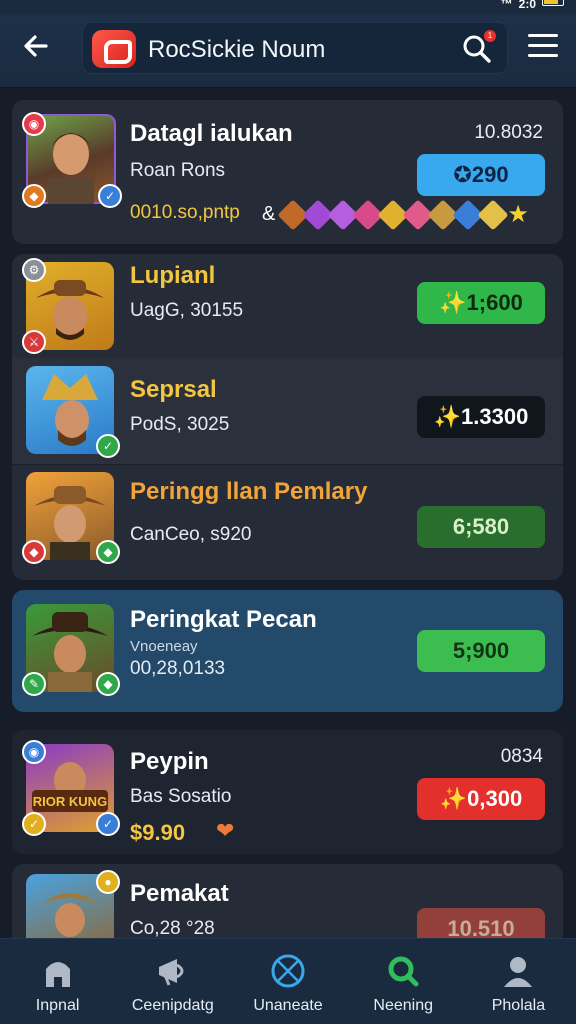 The width and height of the screenshot is (576, 1024). I want to click on svg-text: RIOR KUNG, so click(70, 801).